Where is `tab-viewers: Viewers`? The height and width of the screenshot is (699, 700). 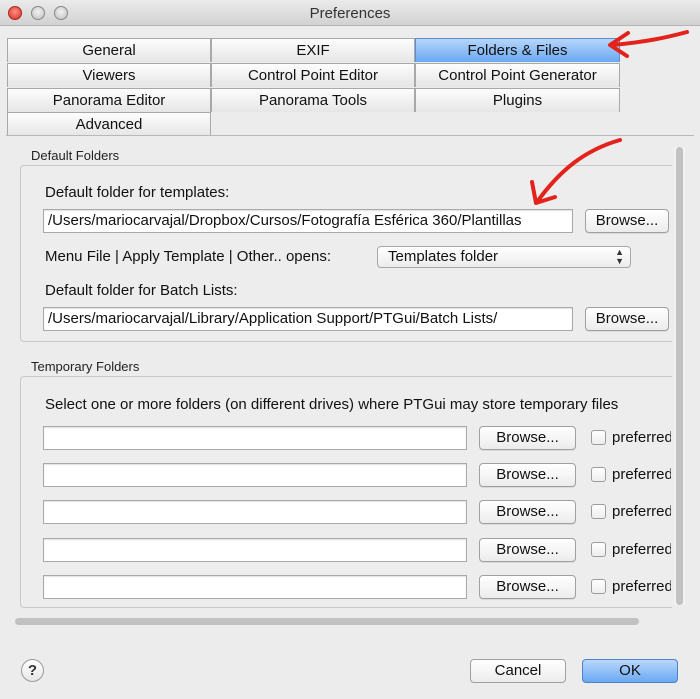
tab-viewers: Viewers is located at coordinates (109, 75).